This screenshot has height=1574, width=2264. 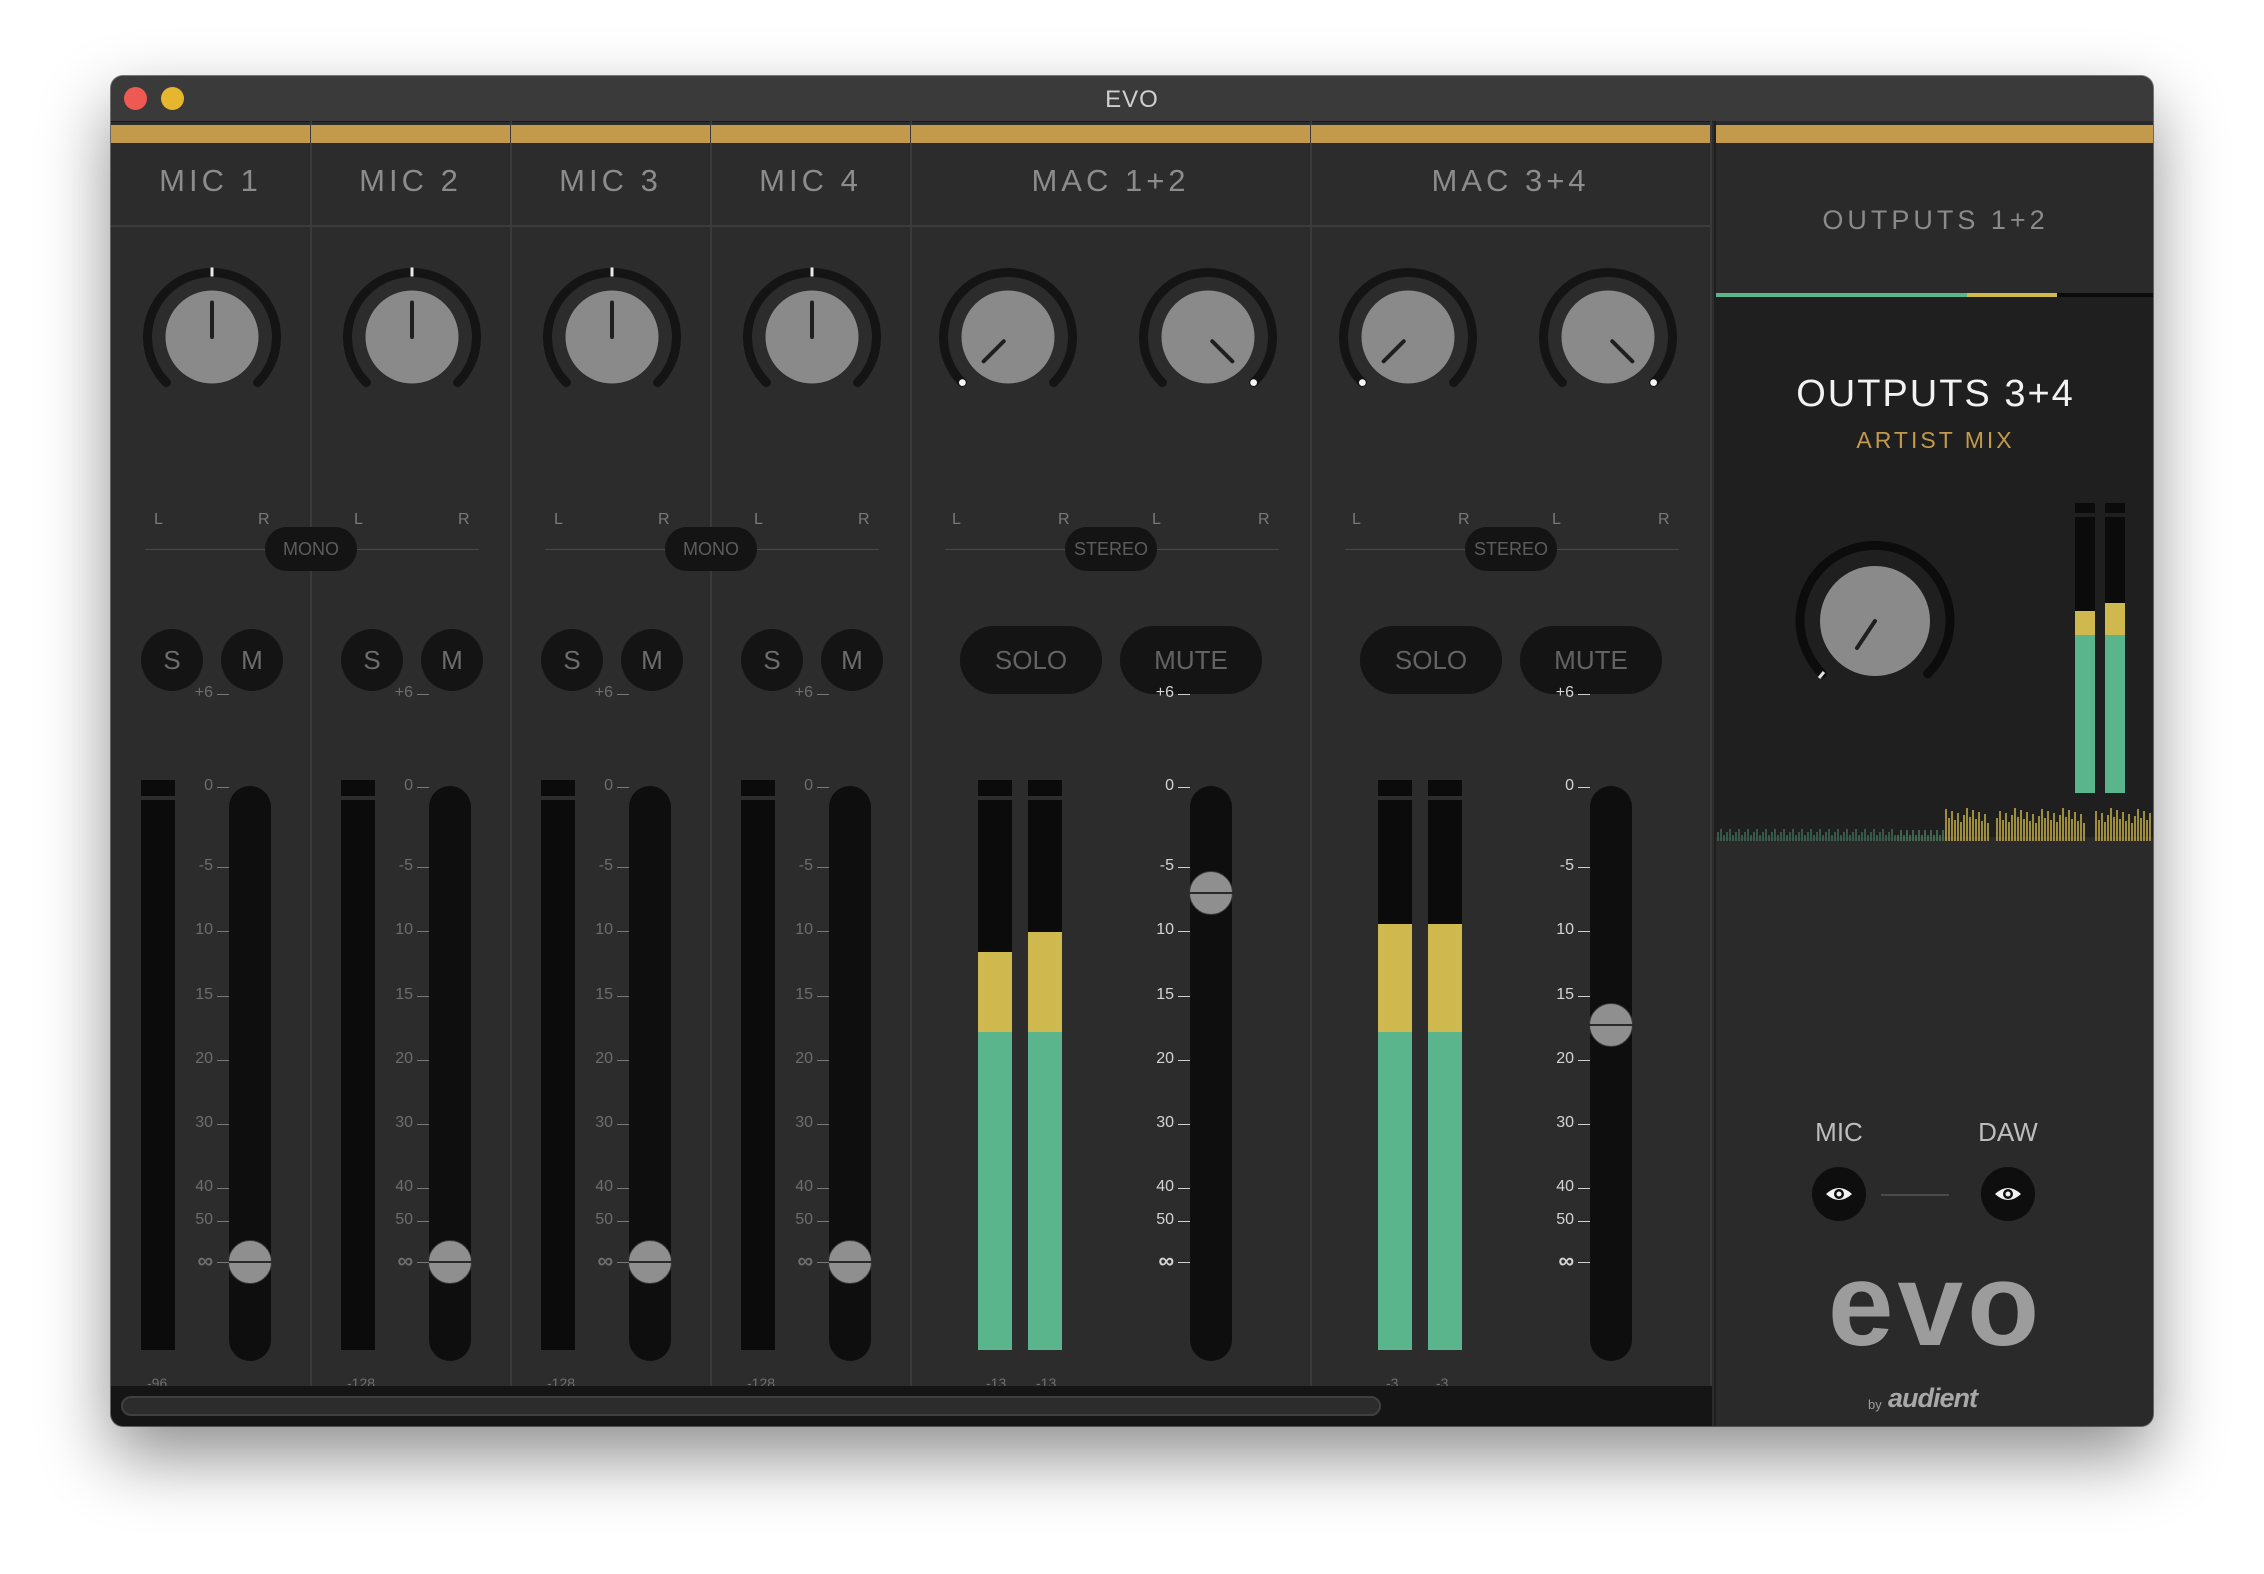 I want to click on outputs-accent-bar, so click(x=1934, y=134).